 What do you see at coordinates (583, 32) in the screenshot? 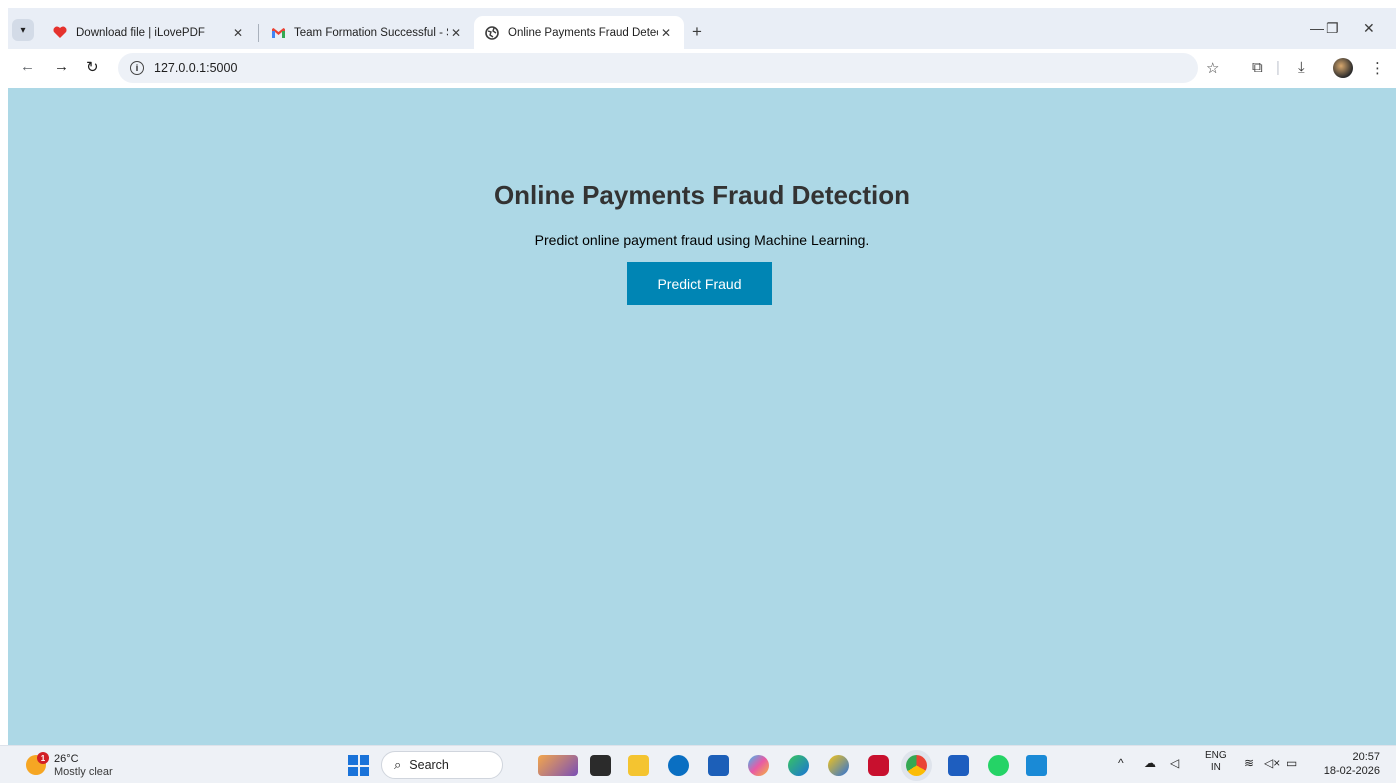
I see `tab-title: Online Payments Fraud Detectio` at bounding box center [583, 32].